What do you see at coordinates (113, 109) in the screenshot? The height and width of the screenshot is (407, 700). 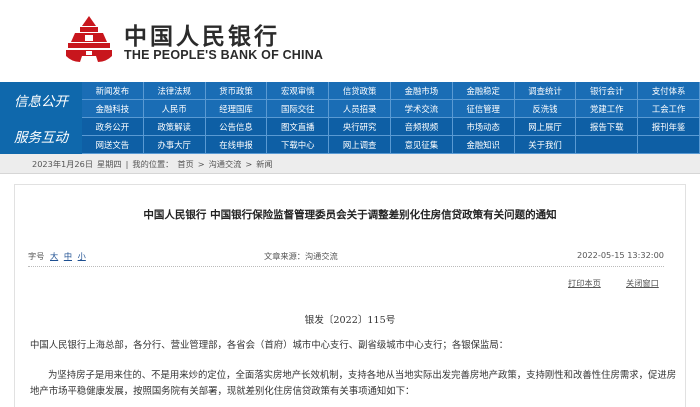 I see `nav-item-fintech: 金融科技` at bounding box center [113, 109].